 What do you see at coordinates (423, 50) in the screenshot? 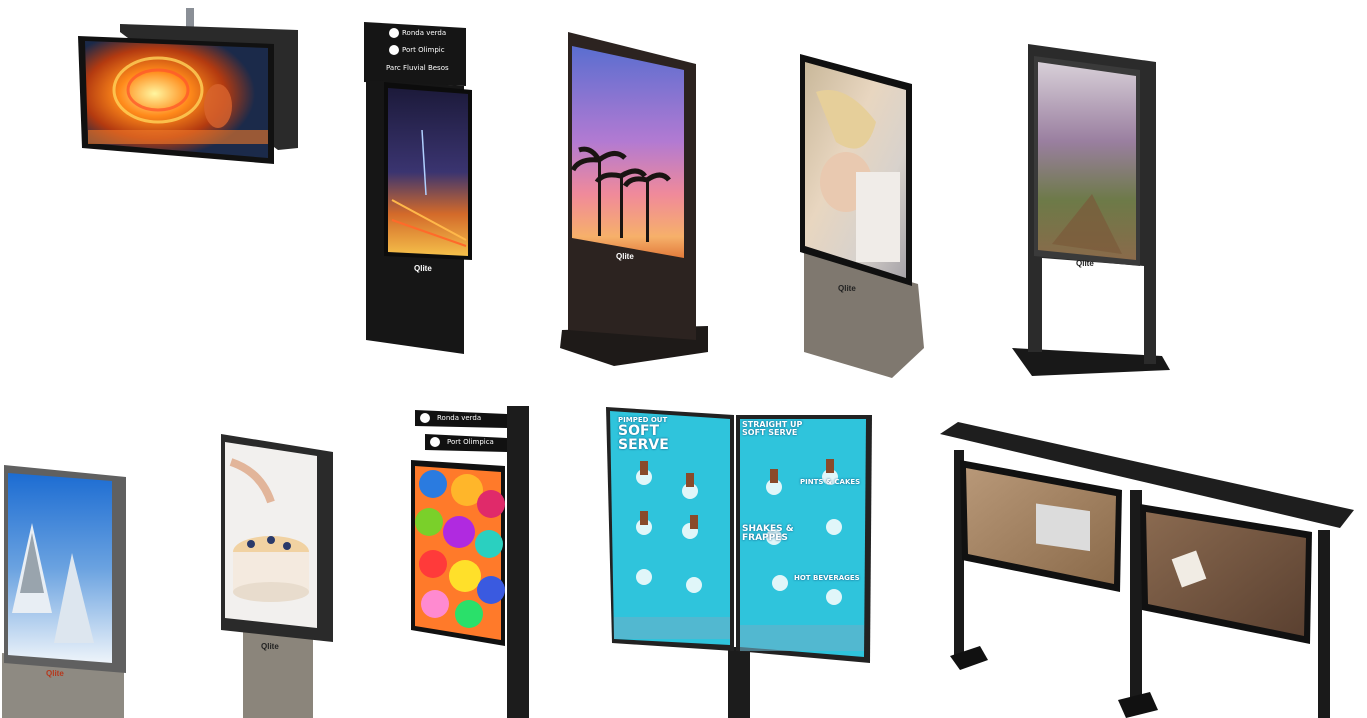
I see `sign-line-2: Port Olimpic` at bounding box center [423, 50].